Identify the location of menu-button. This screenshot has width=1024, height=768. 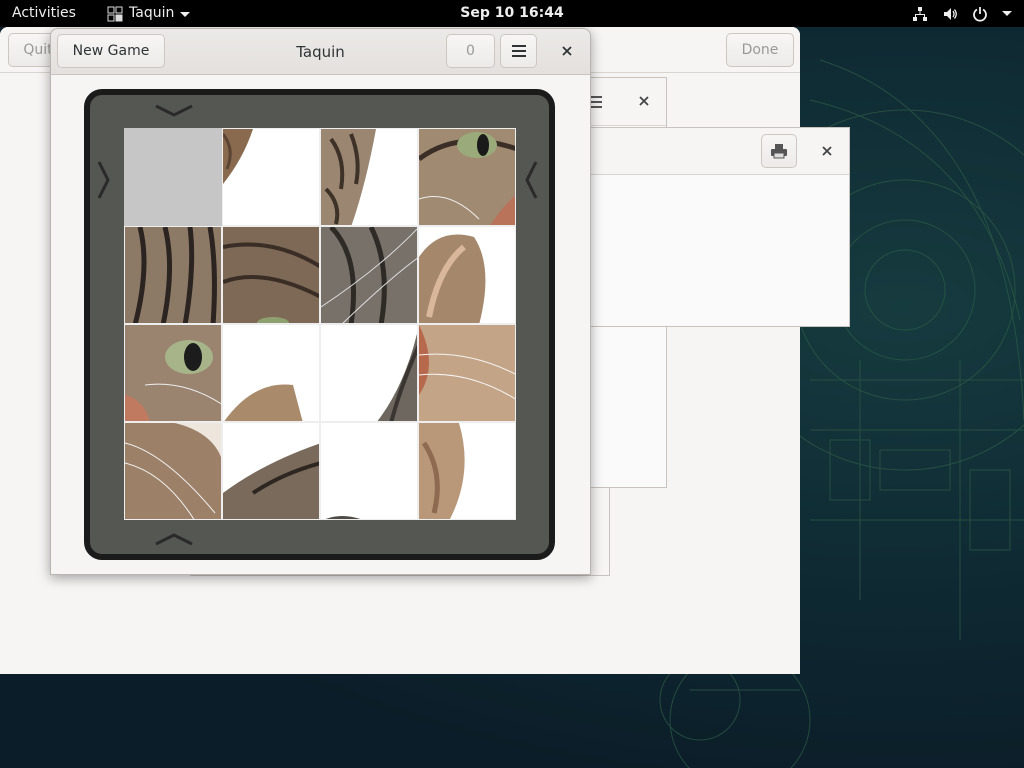
(518, 51).